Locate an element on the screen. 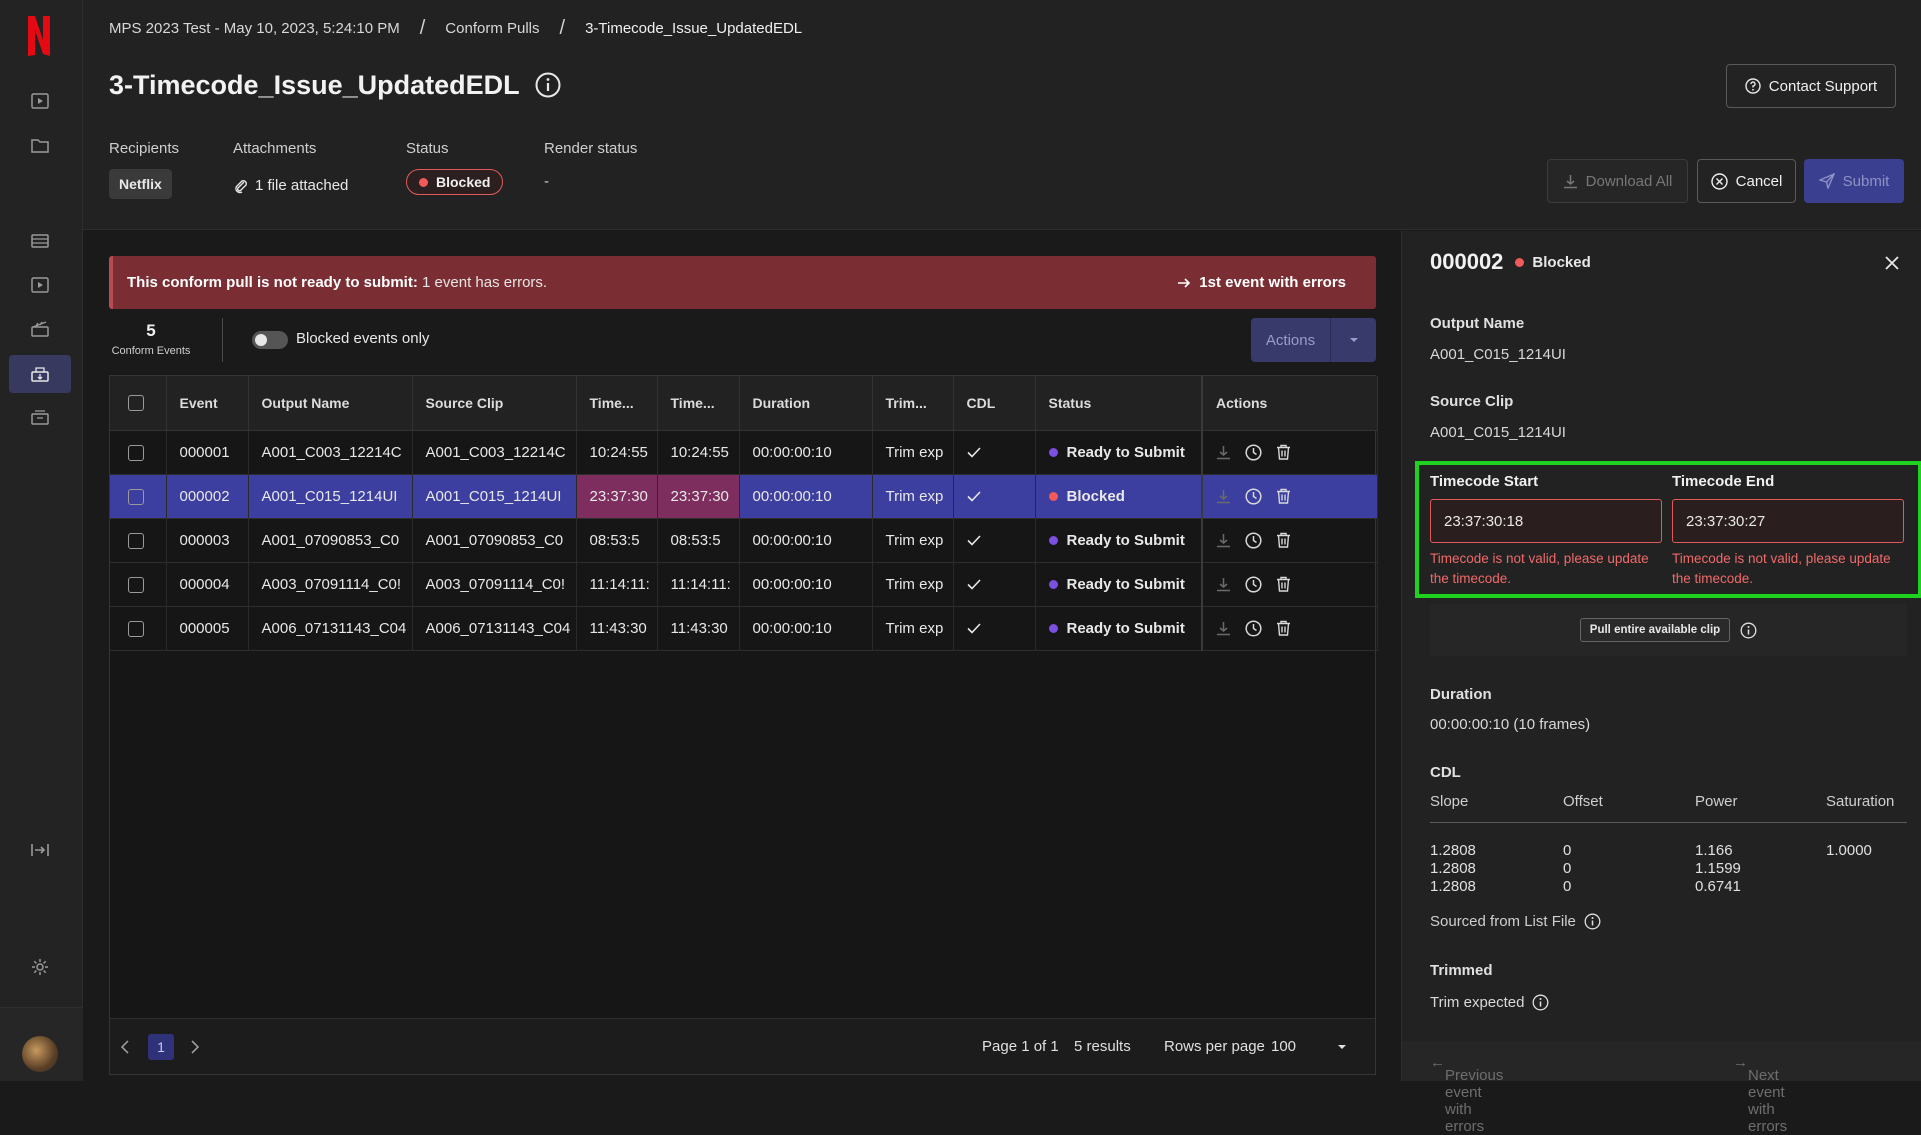 This screenshot has height=1135, width=1921. page-number-button: 1 is located at coordinates (161, 1046).